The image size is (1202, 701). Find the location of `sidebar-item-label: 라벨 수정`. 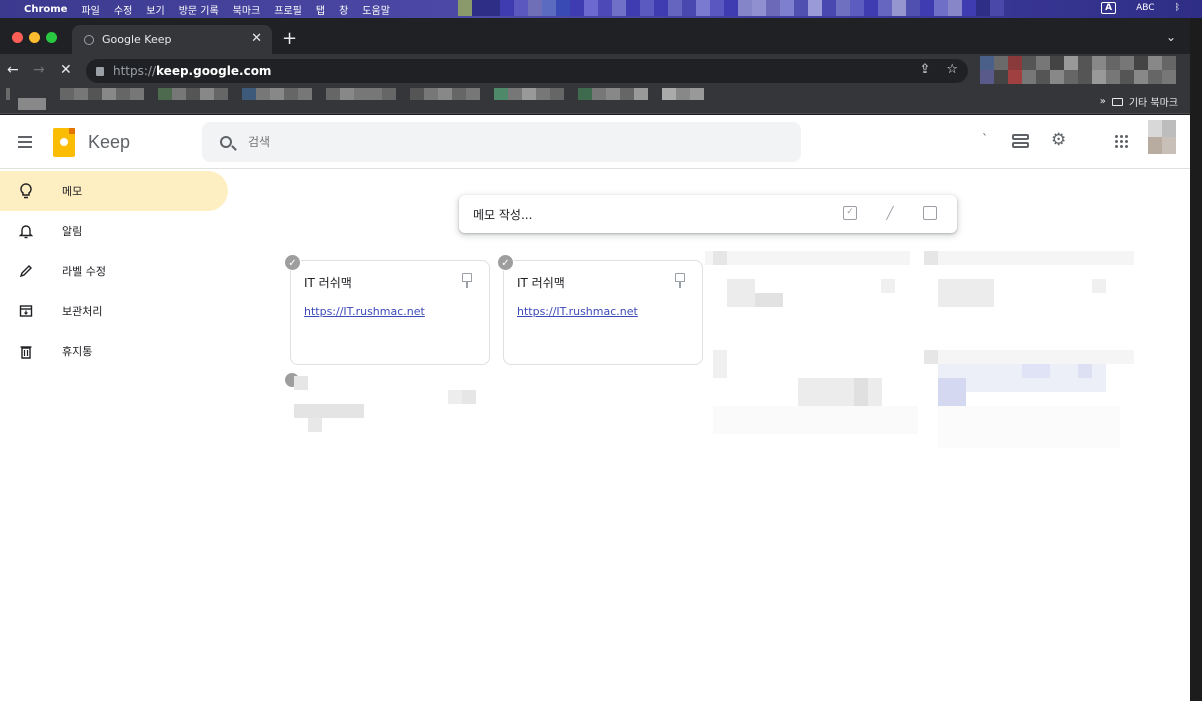

sidebar-item-label: 라벨 수정 is located at coordinates (84, 271).